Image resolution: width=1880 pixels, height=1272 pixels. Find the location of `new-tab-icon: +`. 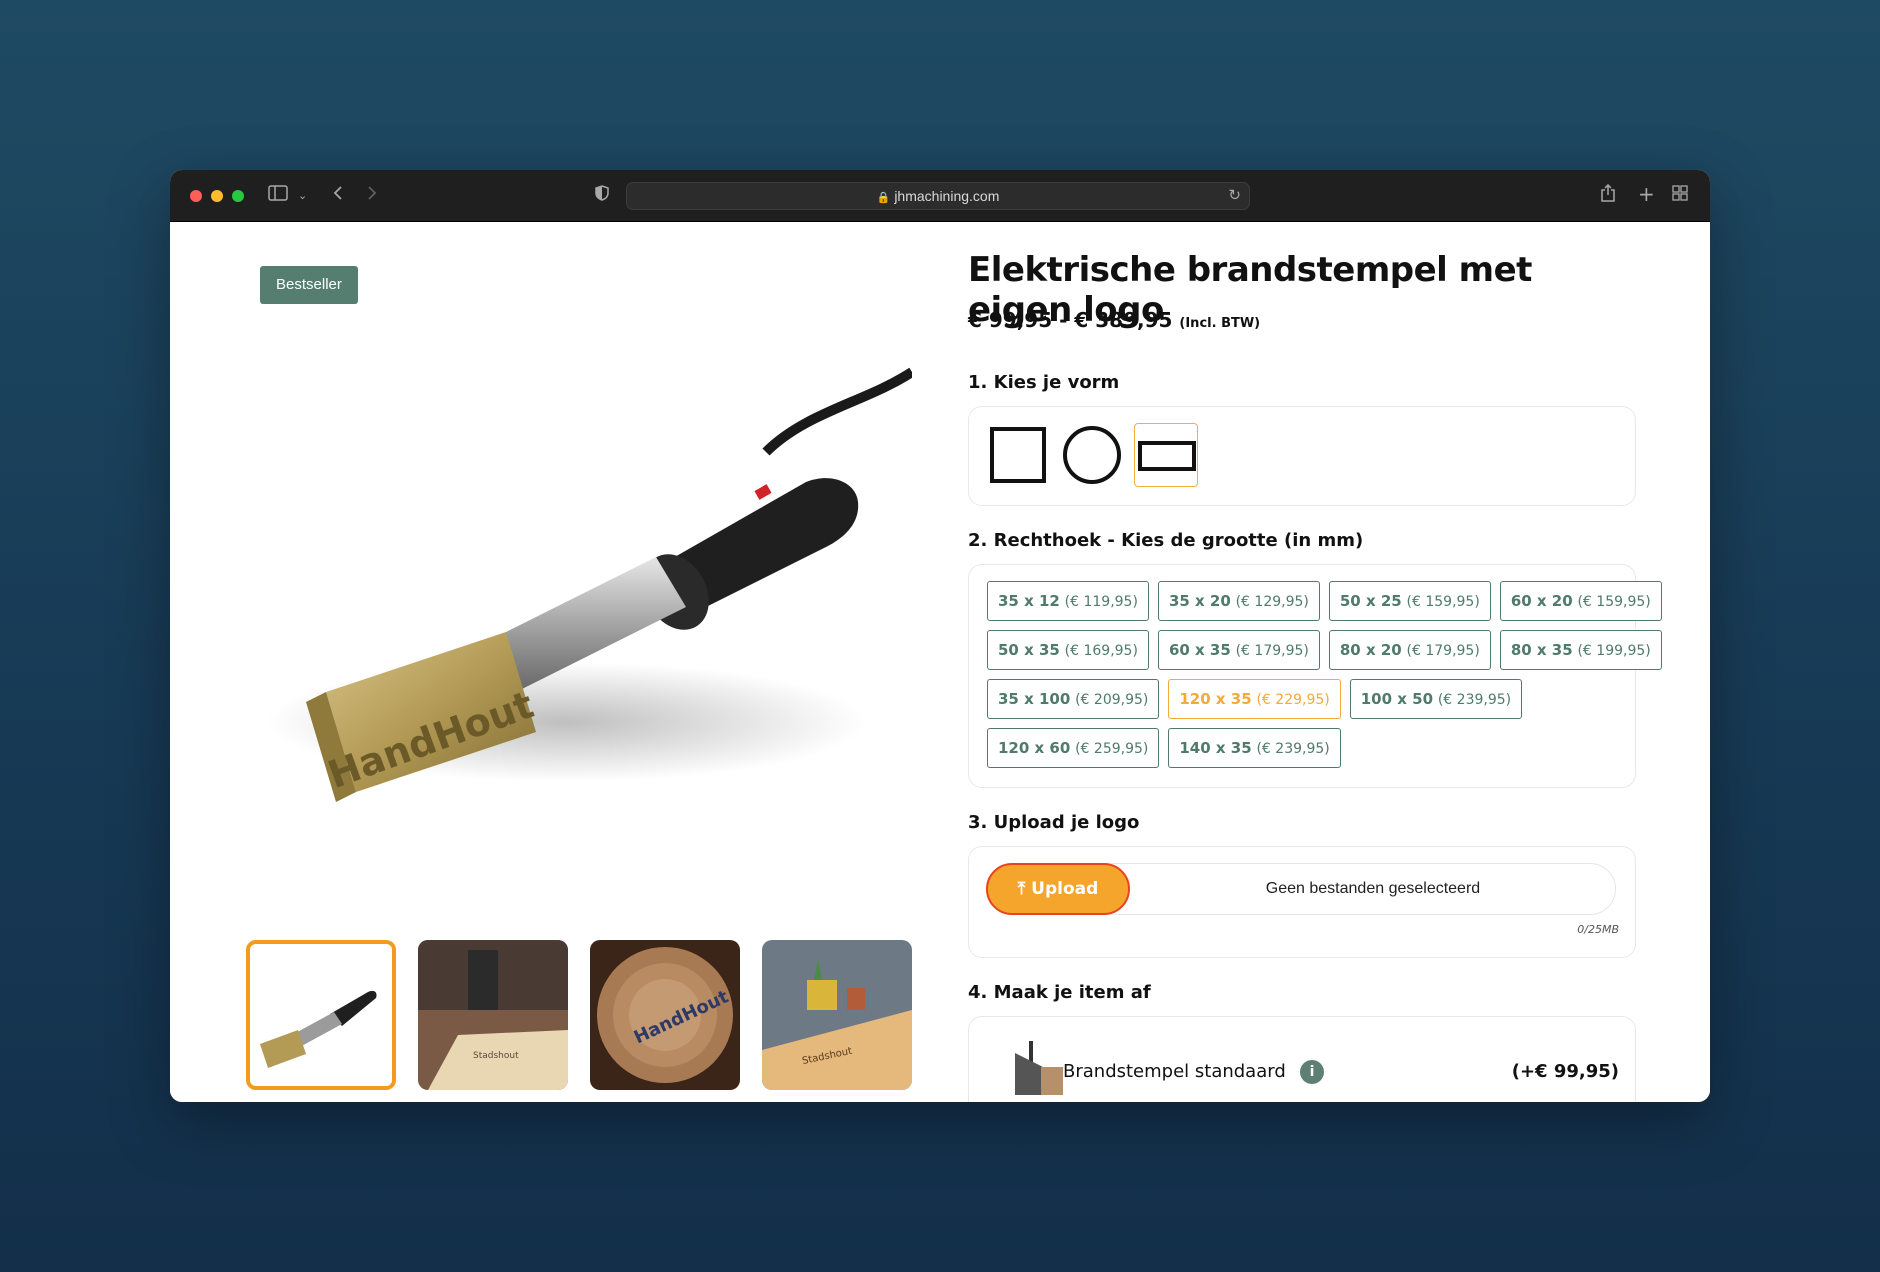

new-tab-icon: + is located at coordinates (1646, 194).